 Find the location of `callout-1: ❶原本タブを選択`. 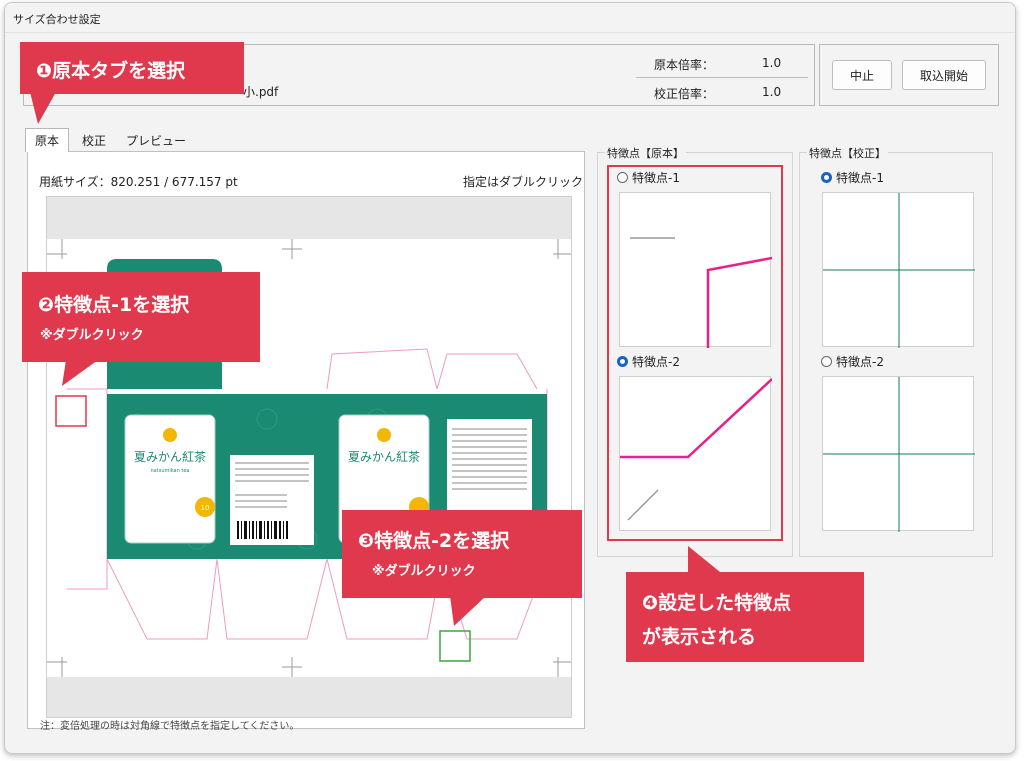

callout-1: ❶原本タブを選択 is located at coordinates (132, 68).